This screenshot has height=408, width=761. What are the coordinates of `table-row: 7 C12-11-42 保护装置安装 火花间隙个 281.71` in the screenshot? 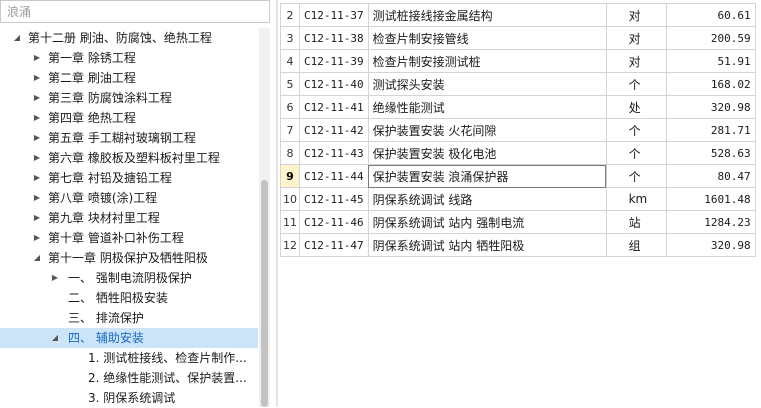 It's located at (518, 130).